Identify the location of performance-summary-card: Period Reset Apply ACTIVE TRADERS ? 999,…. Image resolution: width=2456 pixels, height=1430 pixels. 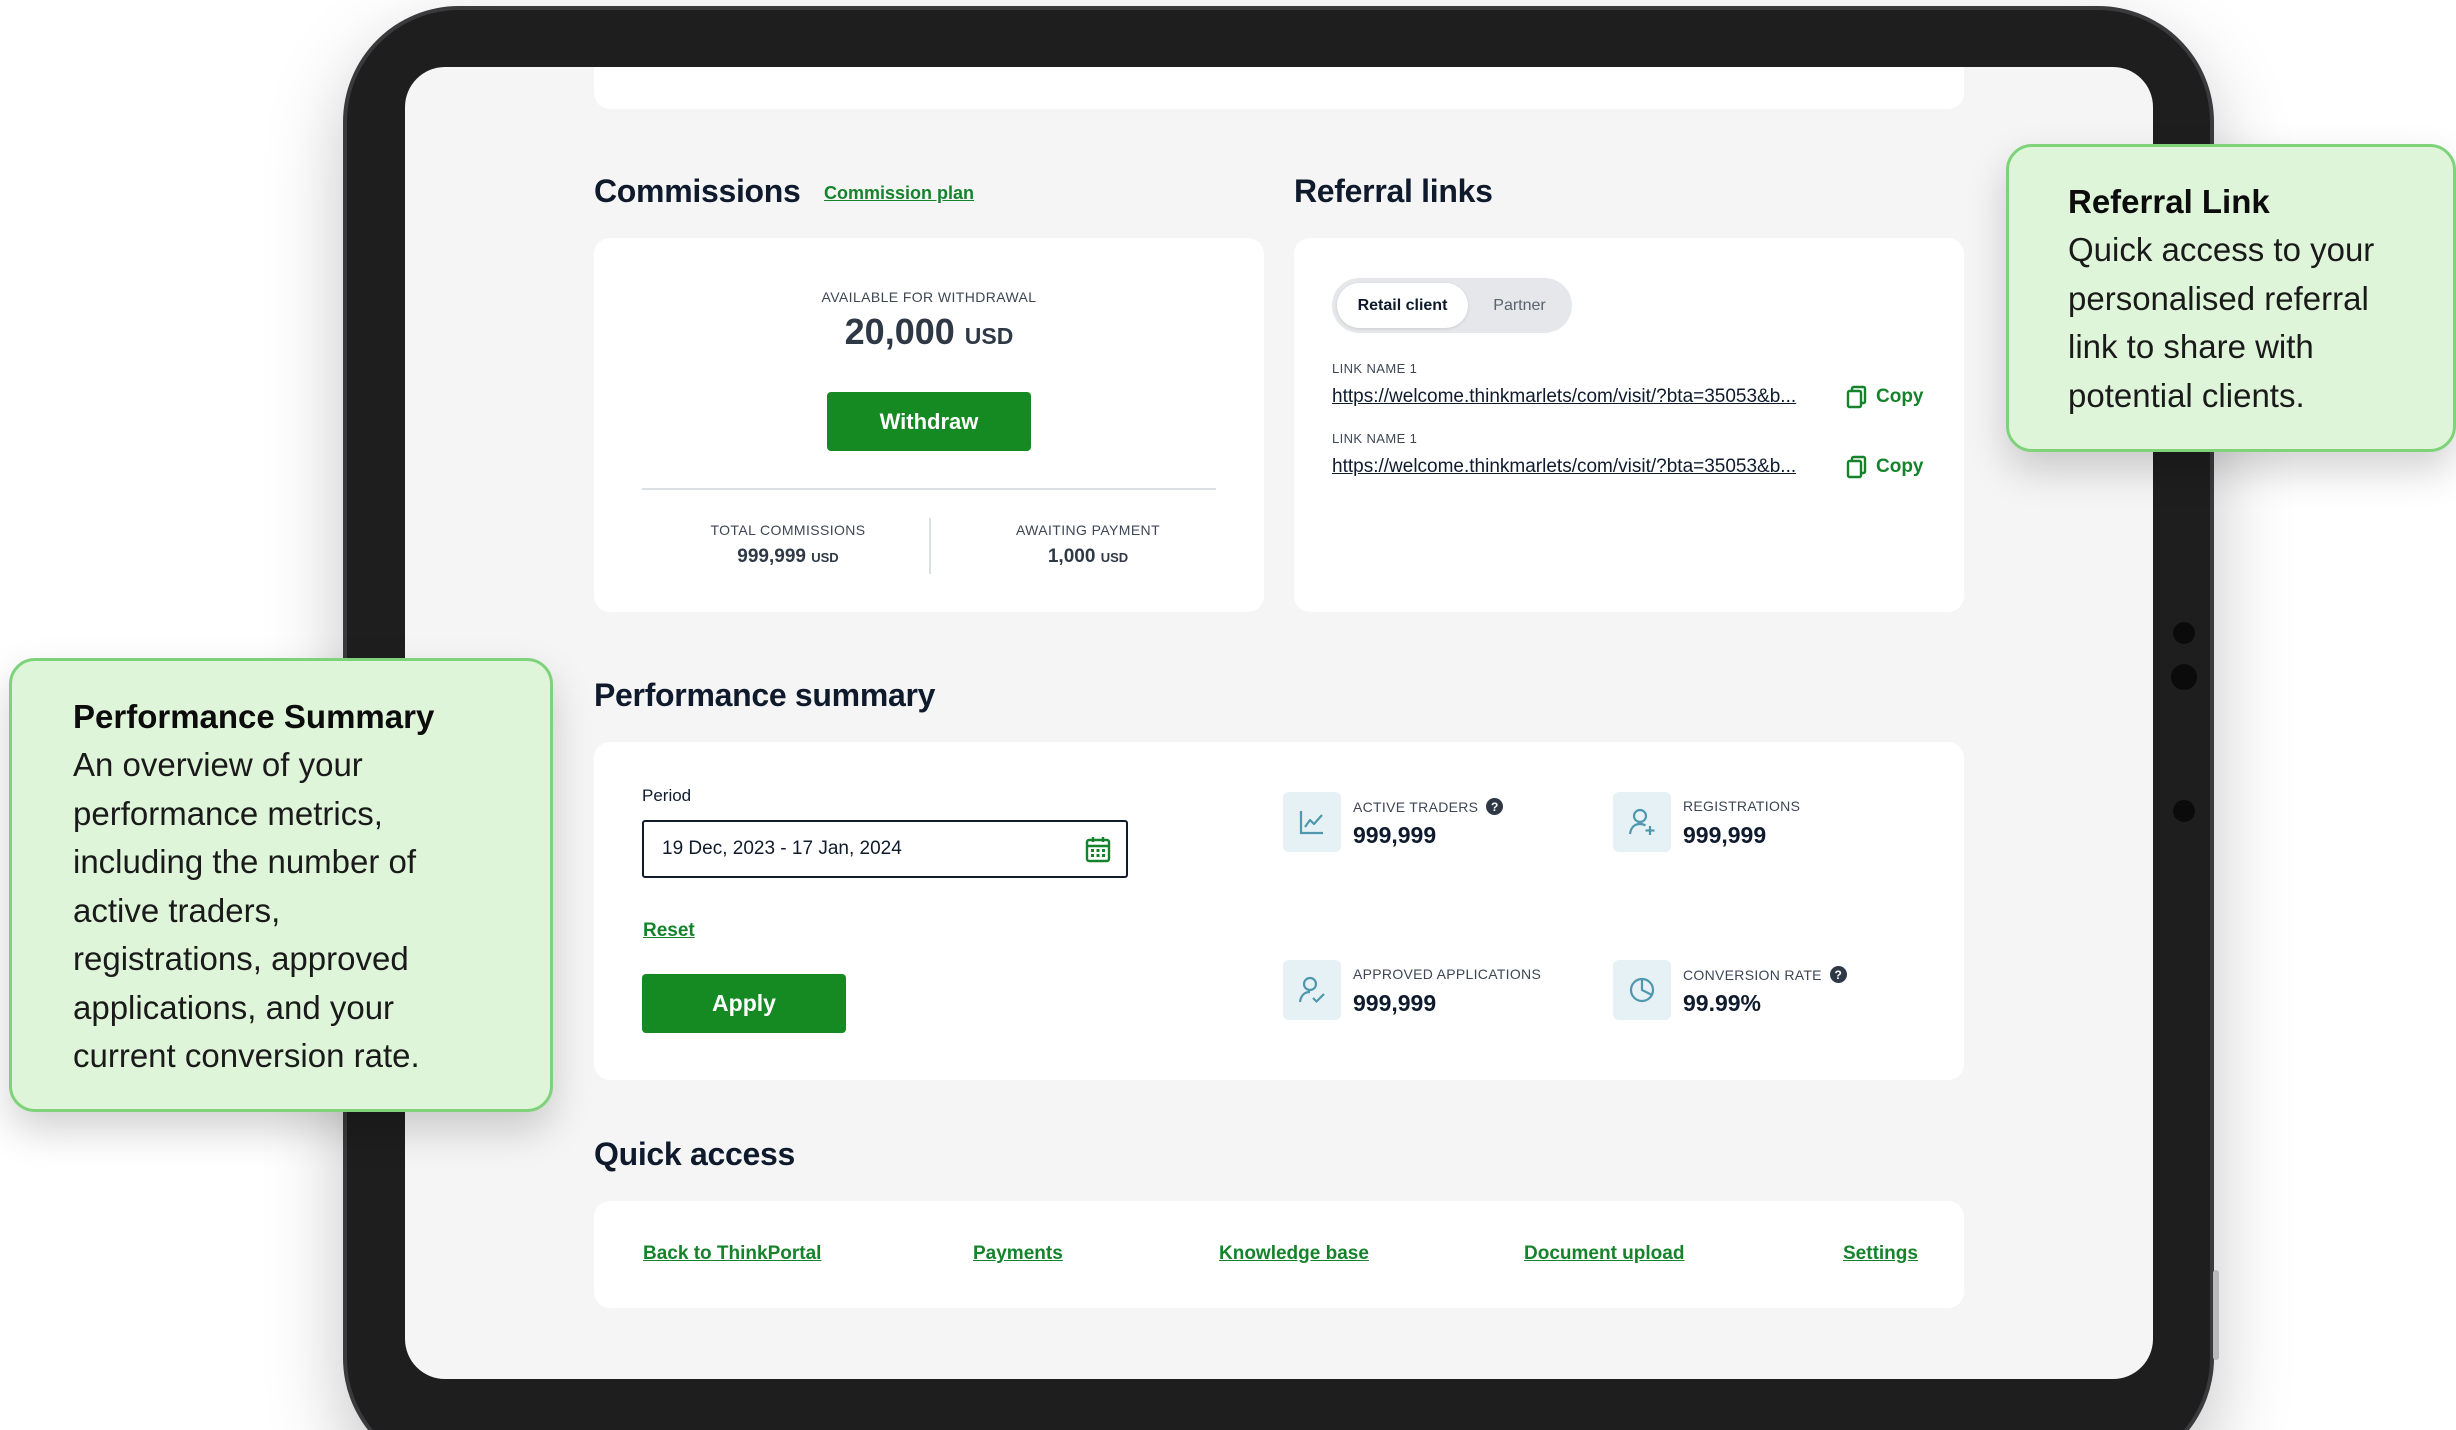
(1279, 911).